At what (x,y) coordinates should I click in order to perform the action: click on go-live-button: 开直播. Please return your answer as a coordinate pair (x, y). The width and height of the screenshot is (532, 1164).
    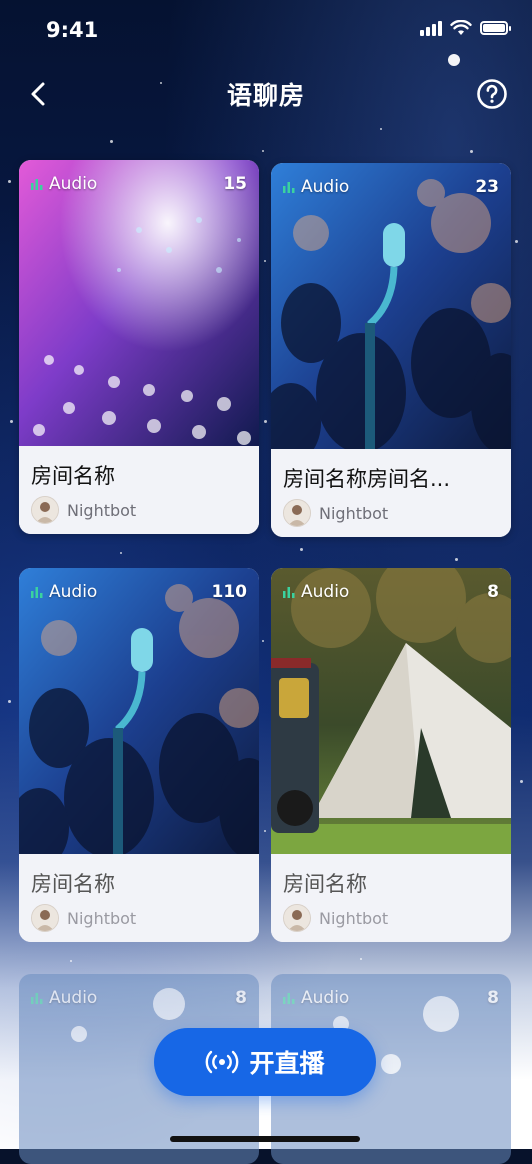
    Looking at the image, I should click on (265, 1062).